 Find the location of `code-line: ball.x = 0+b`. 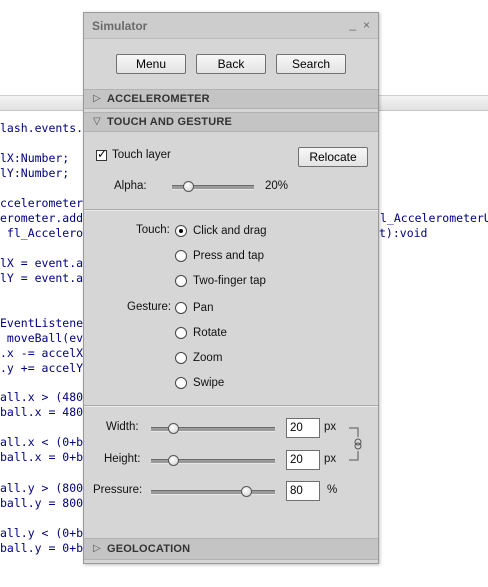

code-line: ball.x = 0+b is located at coordinates (42, 457).